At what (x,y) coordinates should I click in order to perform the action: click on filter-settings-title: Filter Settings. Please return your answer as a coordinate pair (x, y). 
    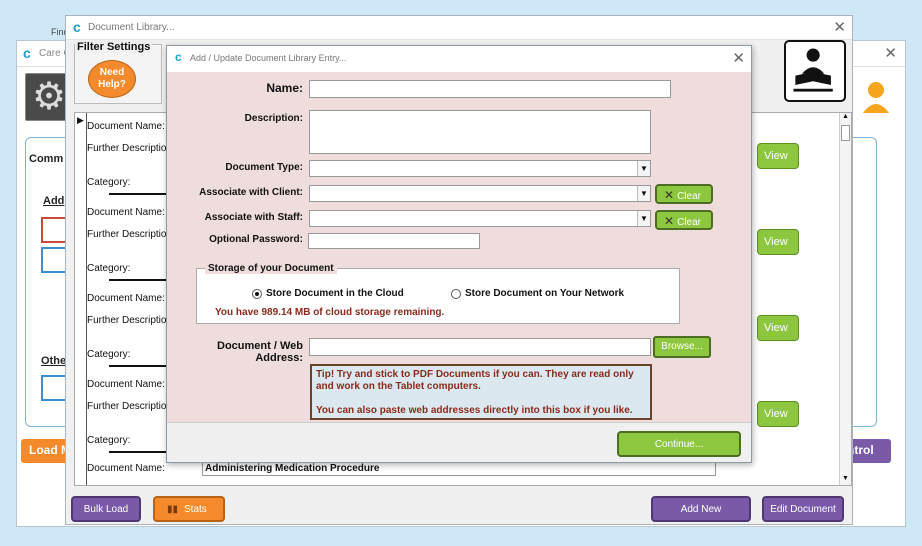
    Looking at the image, I should click on (114, 47).